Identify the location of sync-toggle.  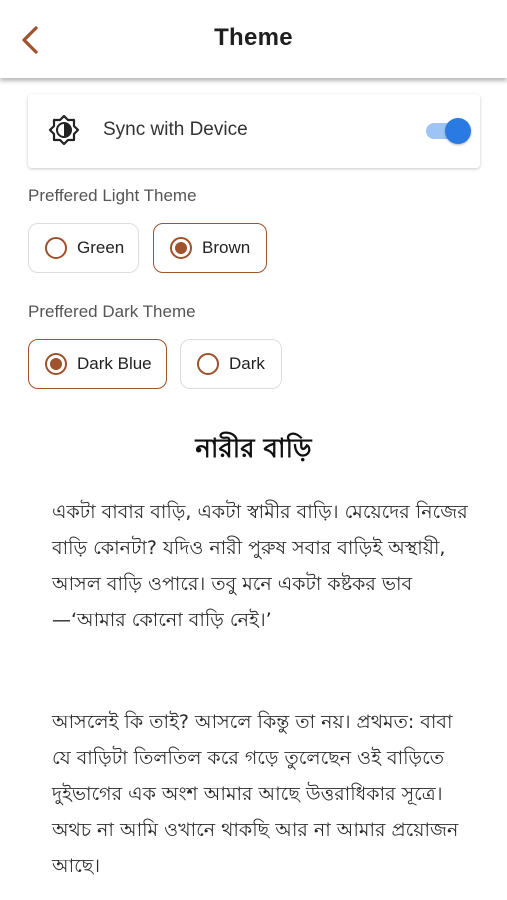
(449, 131).